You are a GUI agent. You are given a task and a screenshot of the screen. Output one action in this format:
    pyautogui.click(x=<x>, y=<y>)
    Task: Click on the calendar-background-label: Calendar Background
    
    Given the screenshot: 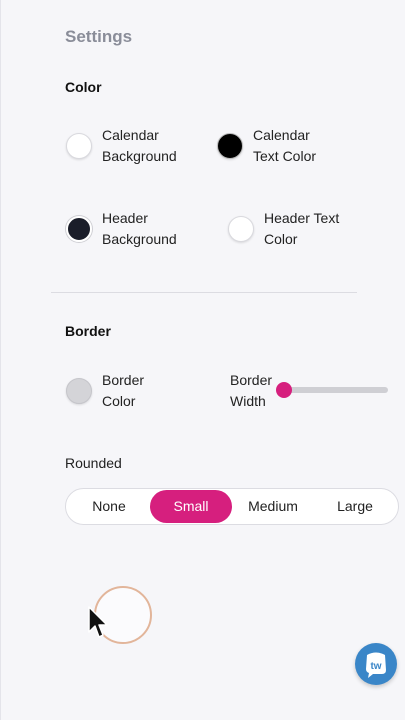 What is the action you would take?
    pyautogui.click(x=139, y=145)
    